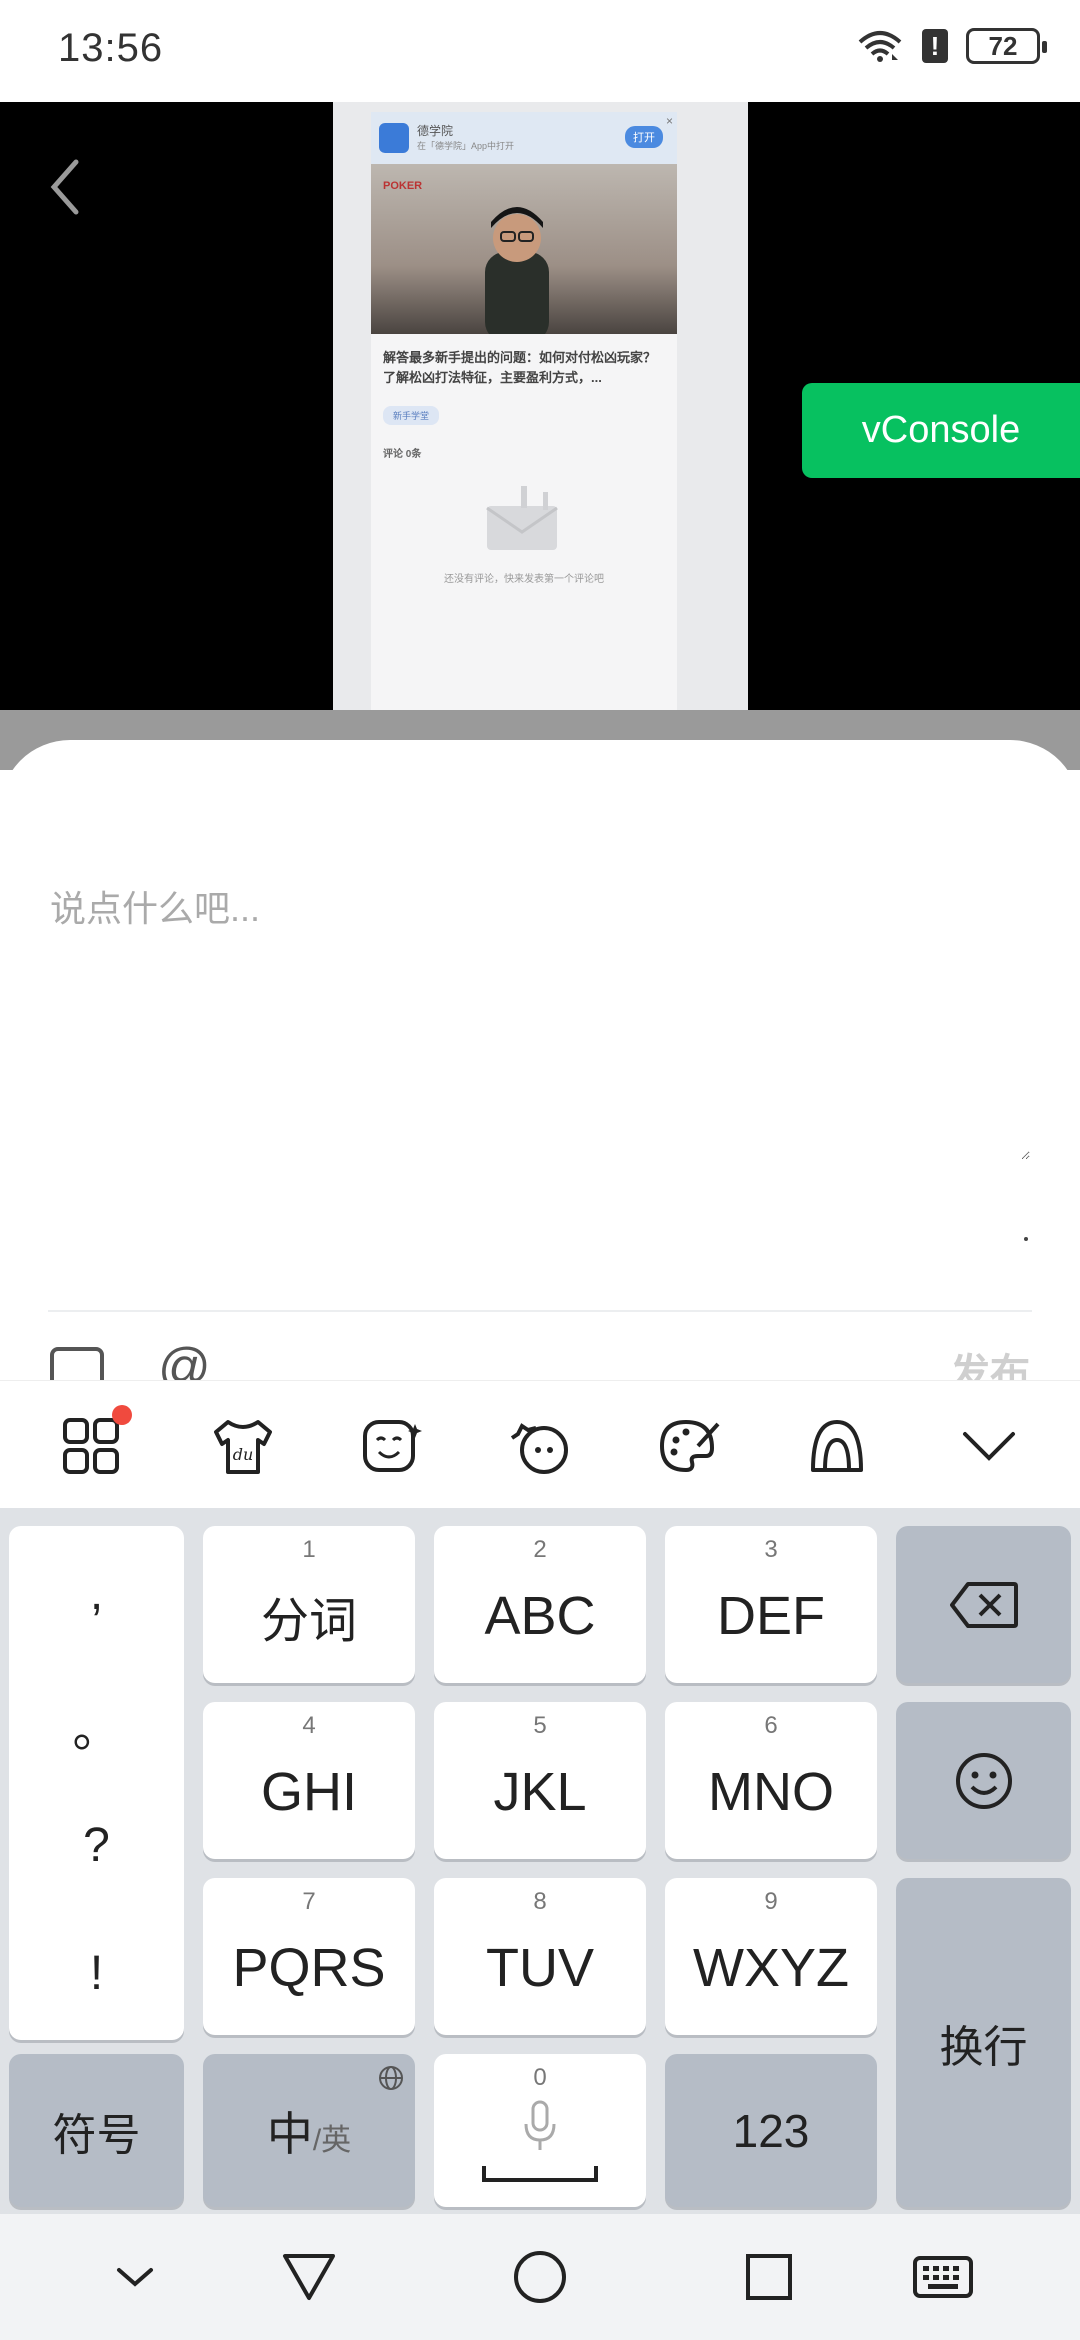  What do you see at coordinates (771, 1967) in the screenshot?
I see `key-label: WXYZ` at bounding box center [771, 1967].